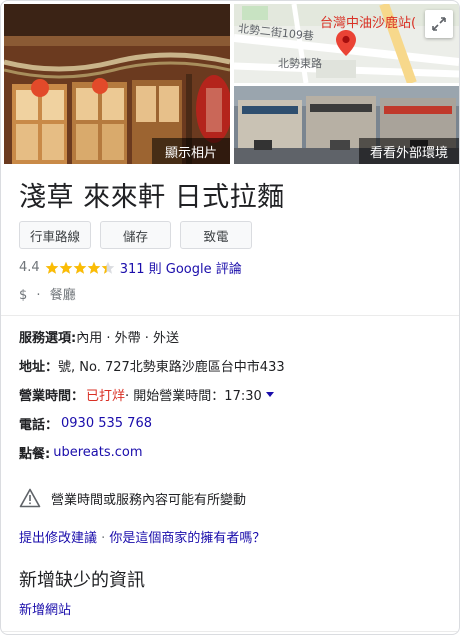 The width and height of the screenshot is (460, 635). What do you see at coordinates (30, 498) in the screenshot?
I see `warning-icon` at bounding box center [30, 498].